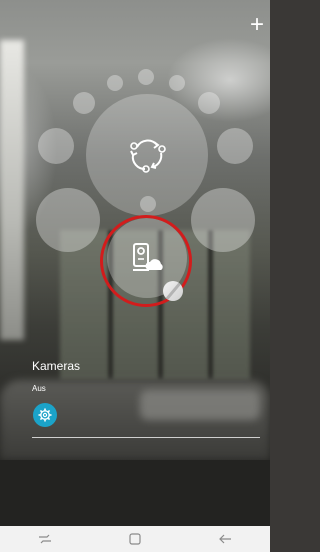  I want to click on hub-center-button, so click(147, 155).